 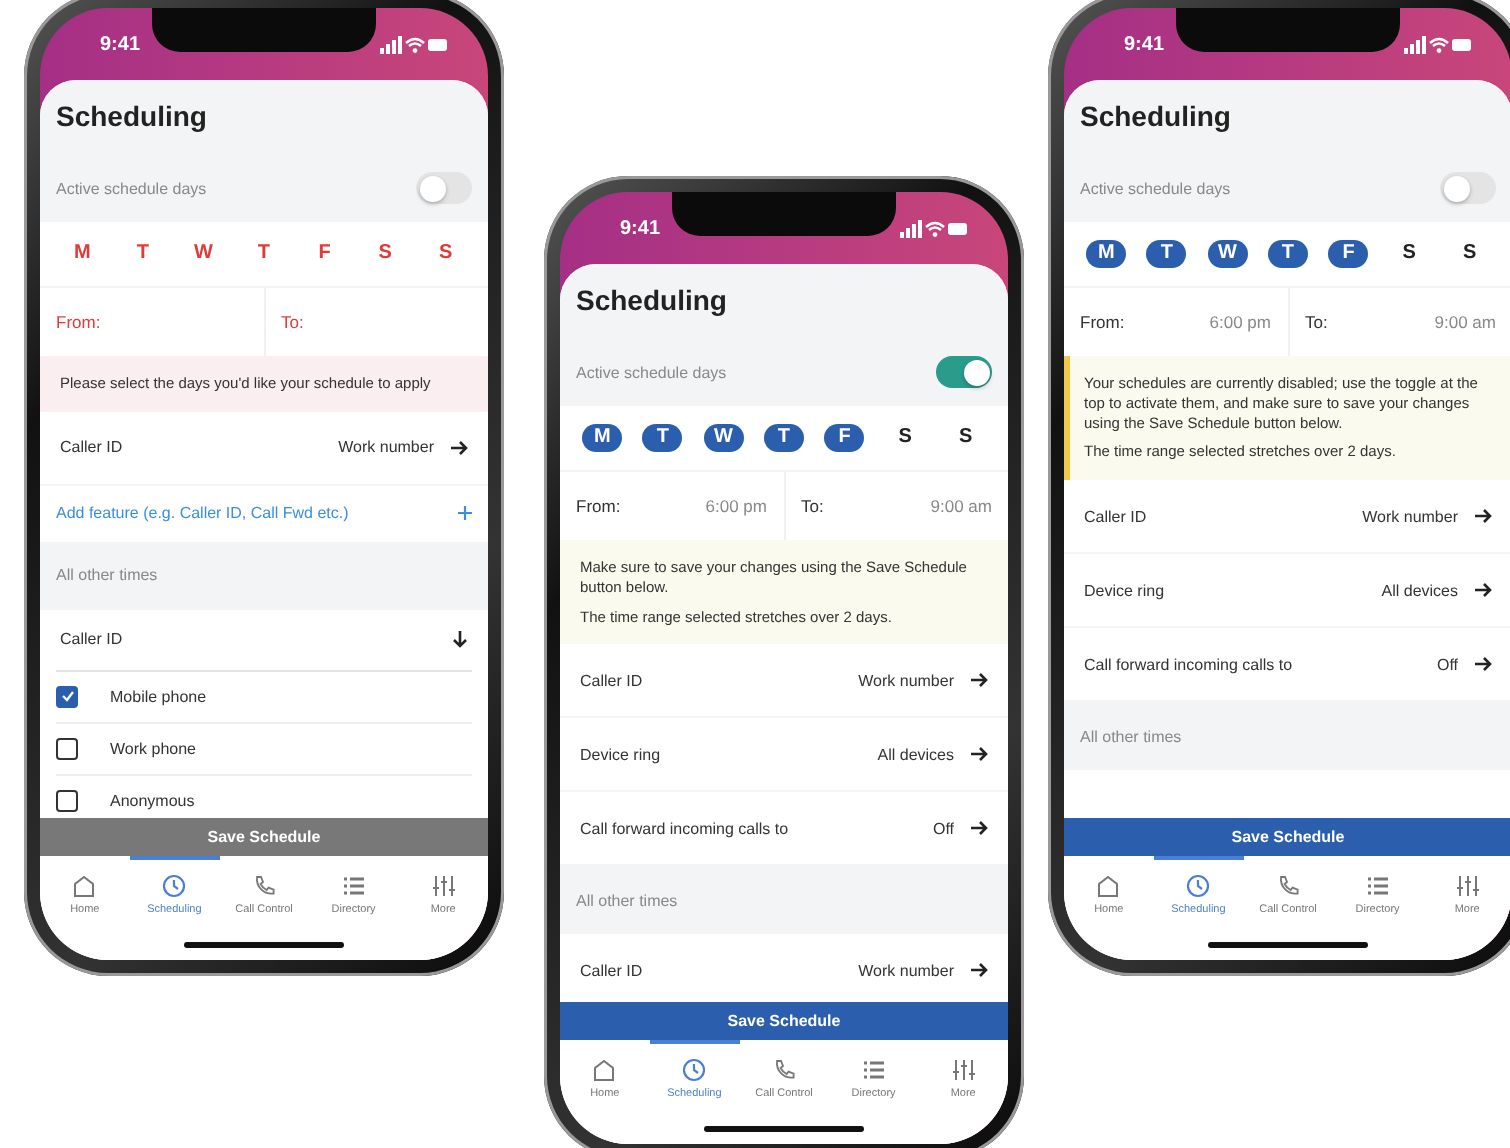 I want to click on arrow-down-icon, so click(x=460, y=639).